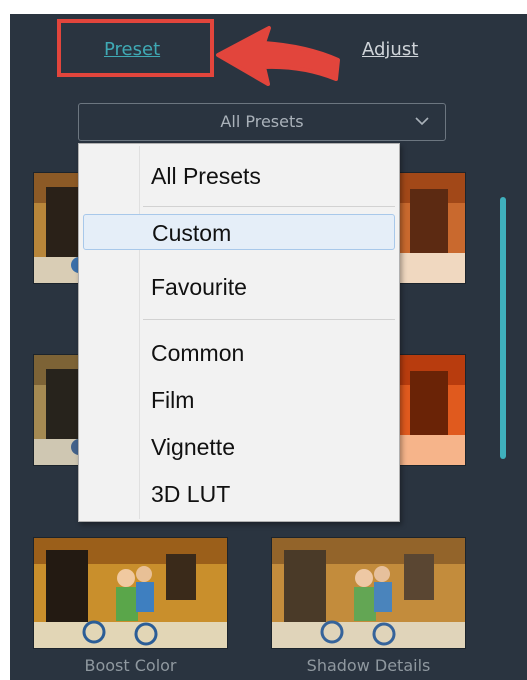 The height and width of the screenshot is (680, 527). Describe the element at coordinates (278, 56) in the screenshot. I see `annotation-arrow-icon` at that location.